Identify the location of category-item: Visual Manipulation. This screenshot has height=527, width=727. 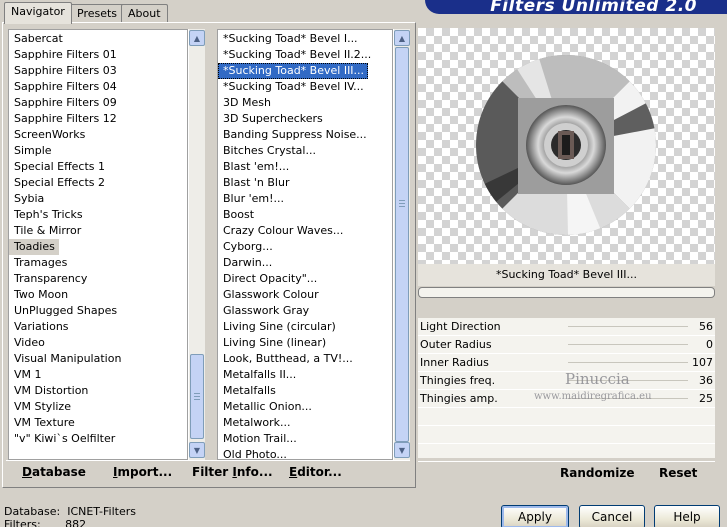
(98, 359).